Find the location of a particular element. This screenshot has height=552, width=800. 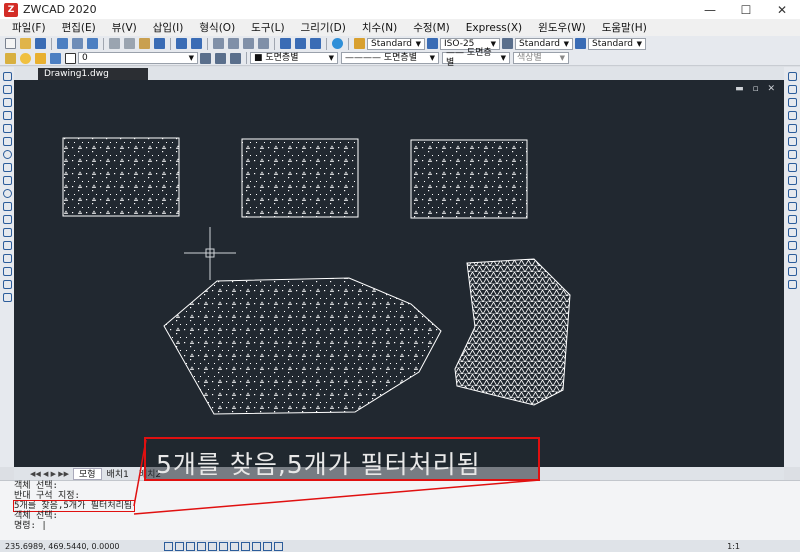

quick-properties-icon is located at coordinates (278, 546).